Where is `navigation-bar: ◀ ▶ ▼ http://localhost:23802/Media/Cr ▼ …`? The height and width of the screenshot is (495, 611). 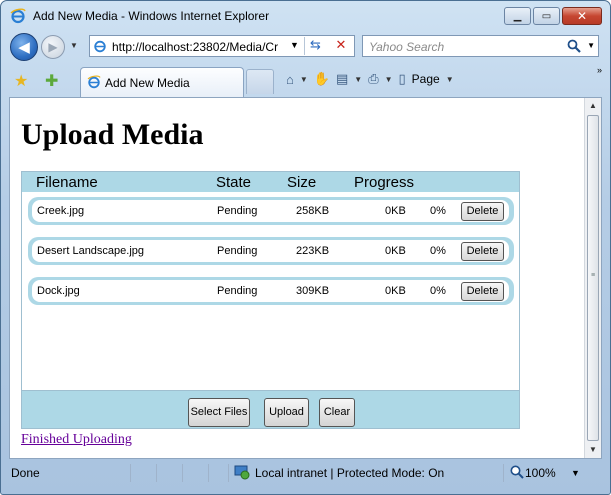
navigation-bar: ◀ ▶ ▼ http://localhost:23802/Media/Cr ▼ … is located at coordinates (305, 46).